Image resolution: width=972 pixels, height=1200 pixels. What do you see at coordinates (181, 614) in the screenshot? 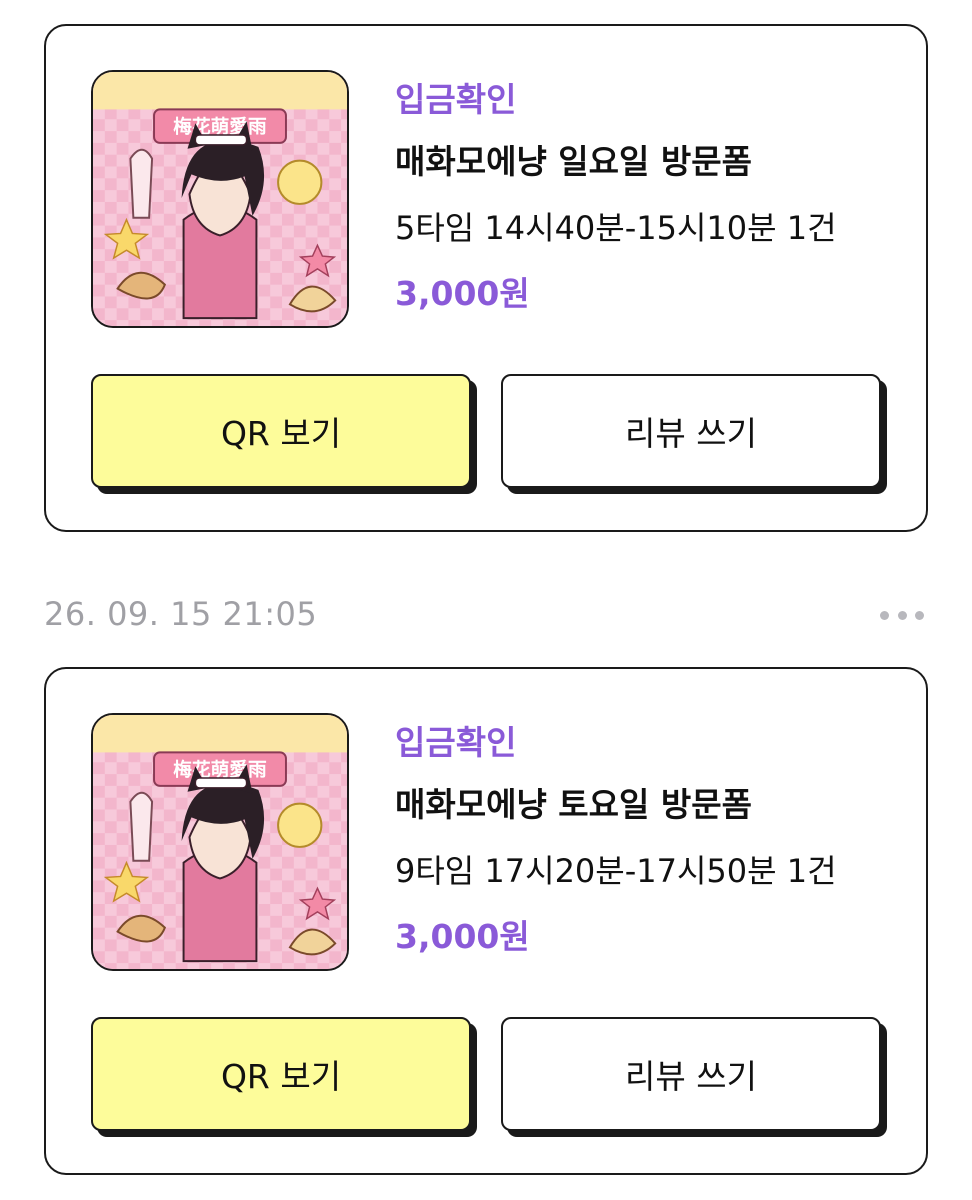
I see `order-timestamp: 26. 09. 15 21:05` at bounding box center [181, 614].